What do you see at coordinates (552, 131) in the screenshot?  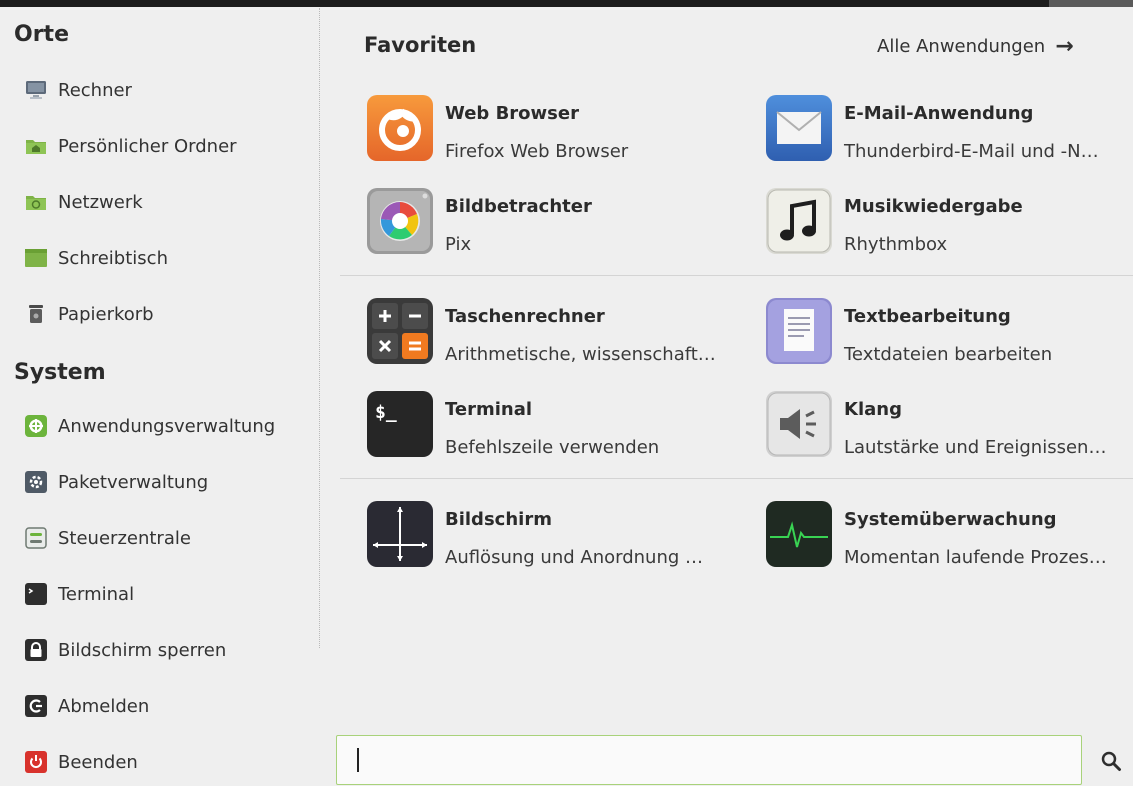 I see `favorite-app-web-browser: Web Browser Firefox Web Browser` at bounding box center [552, 131].